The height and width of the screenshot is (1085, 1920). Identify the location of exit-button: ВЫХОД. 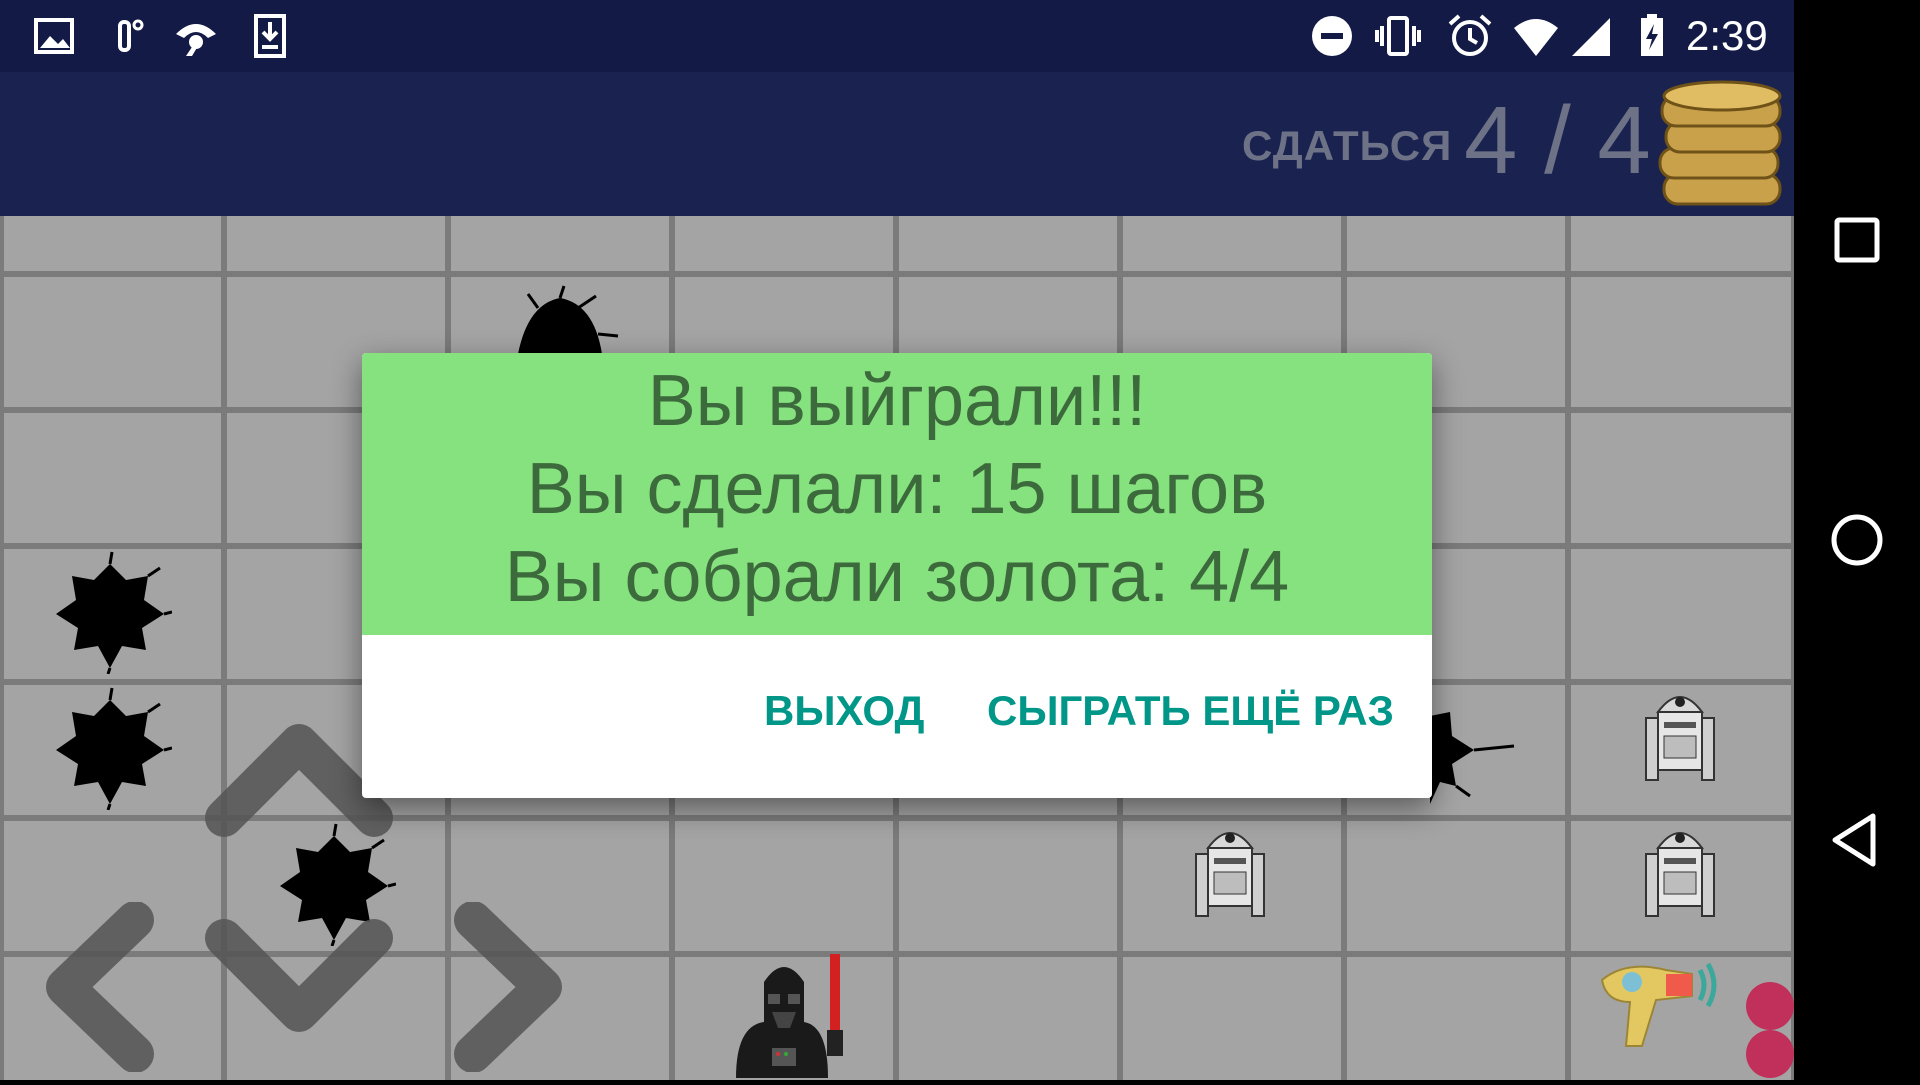
(844, 711).